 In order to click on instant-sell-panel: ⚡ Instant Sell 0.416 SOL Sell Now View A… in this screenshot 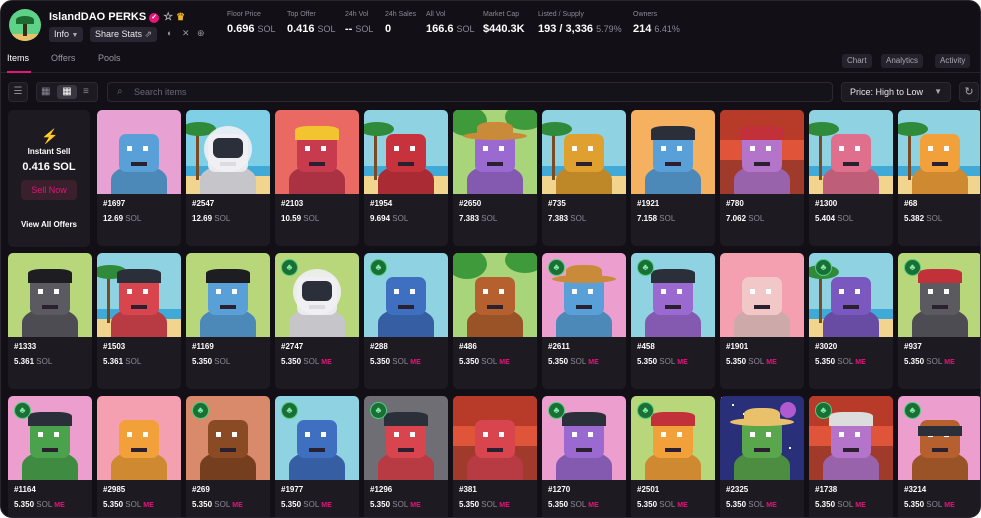, I will do `click(49, 178)`.